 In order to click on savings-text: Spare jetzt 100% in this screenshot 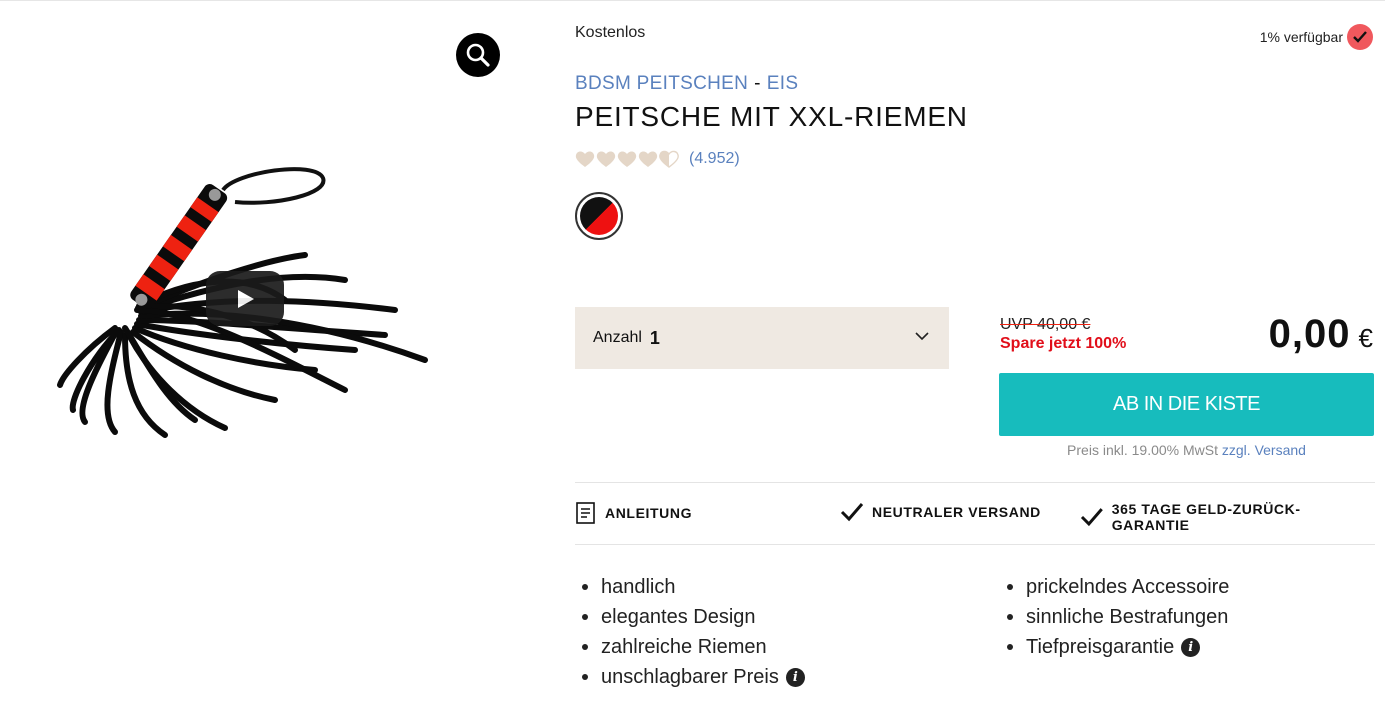, I will do `click(1063, 344)`.